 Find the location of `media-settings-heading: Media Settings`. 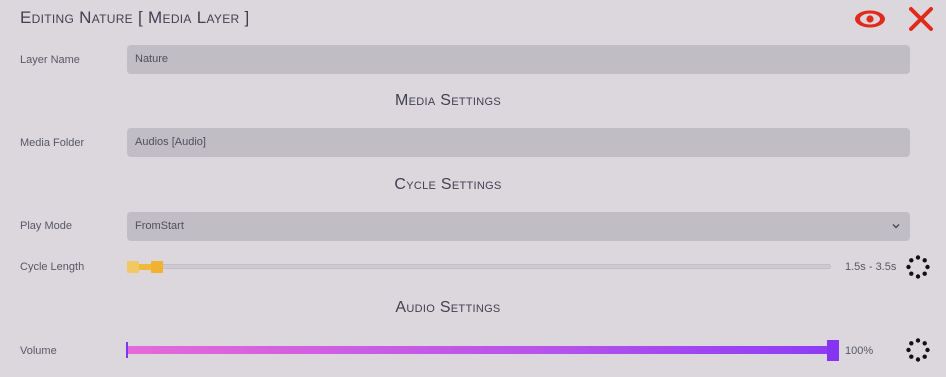

media-settings-heading: Media Settings is located at coordinates (448, 100).